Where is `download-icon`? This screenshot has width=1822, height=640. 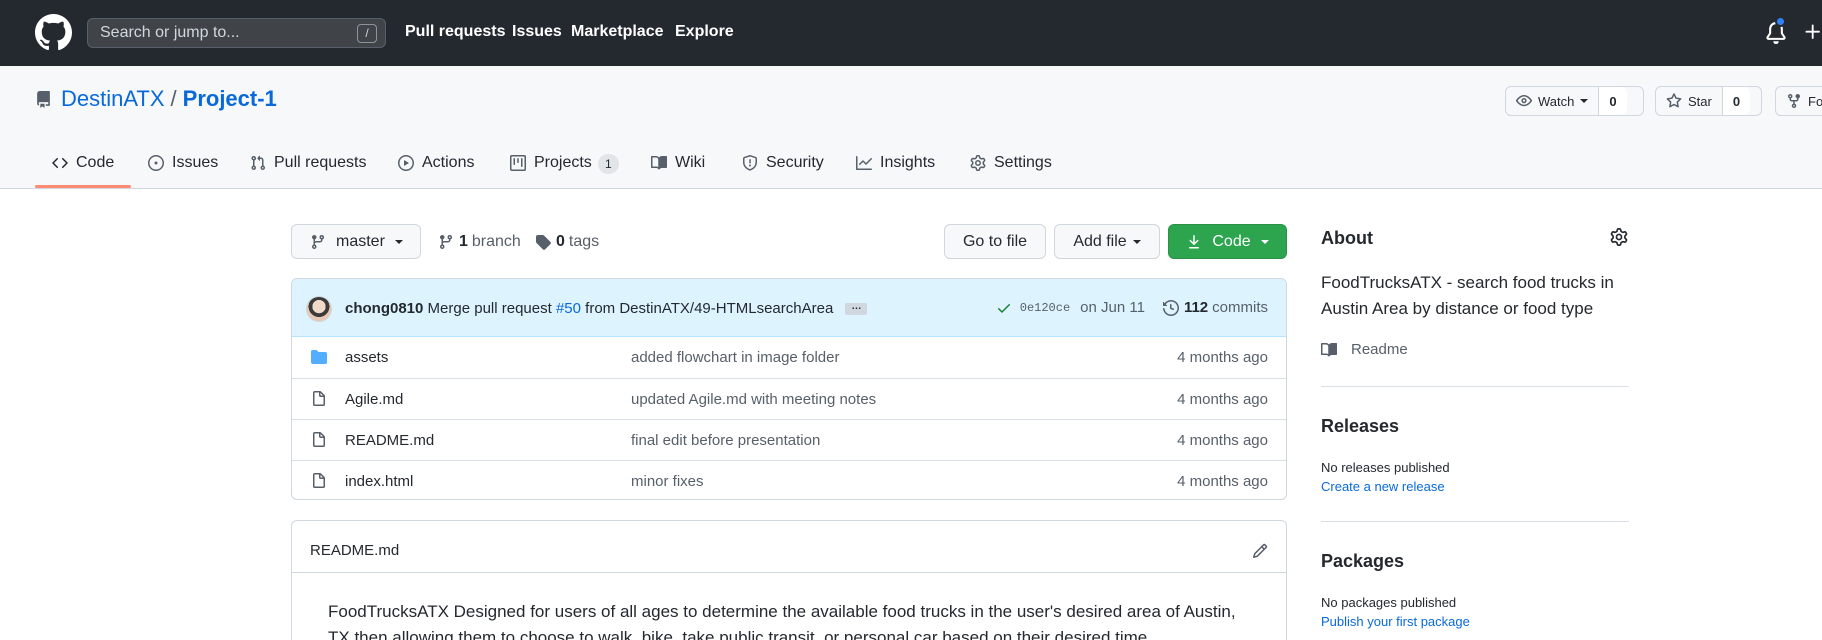
download-icon is located at coordinates (1194, 241).